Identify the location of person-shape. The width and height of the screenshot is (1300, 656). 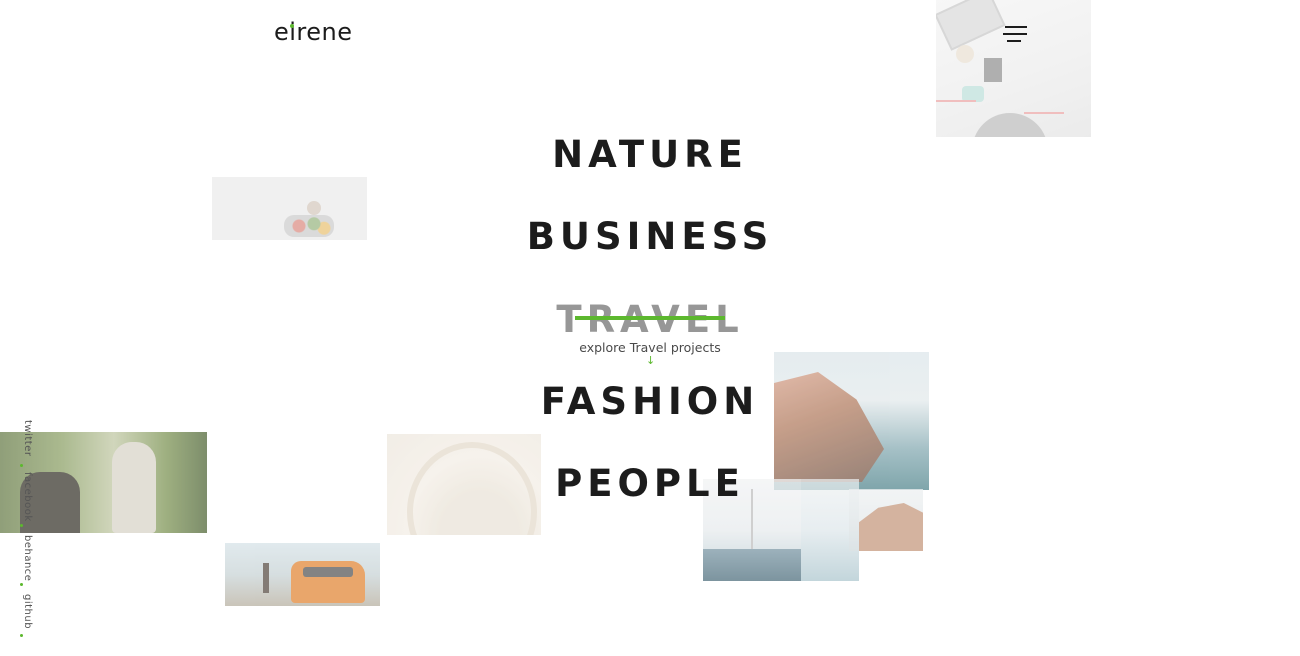
(266, 578).